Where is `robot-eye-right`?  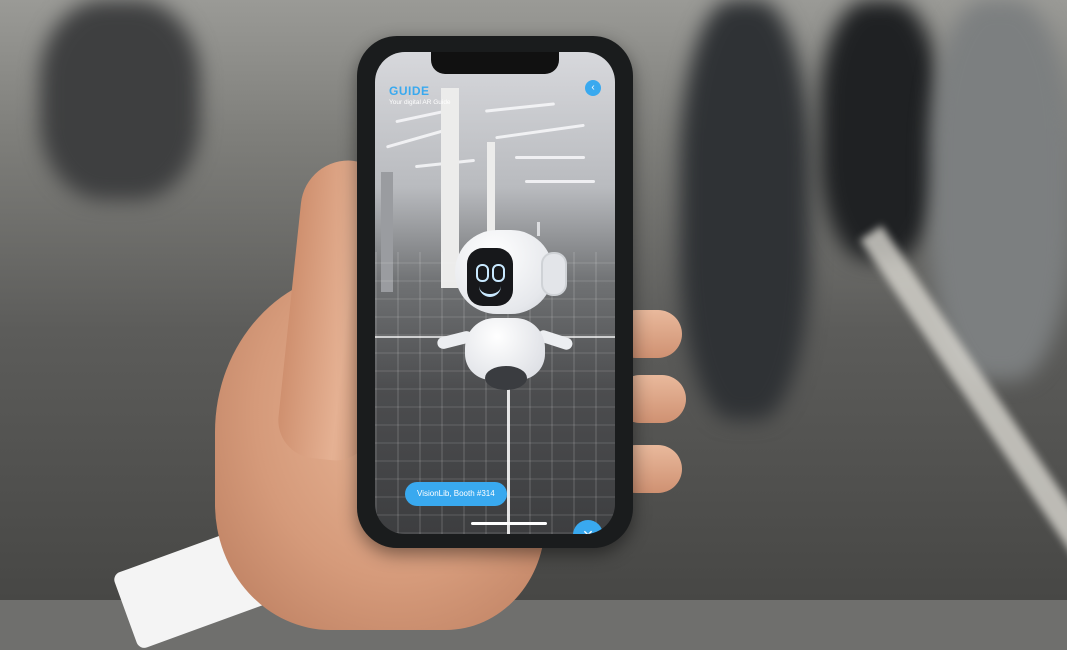
robot-eye-right is located at coordinates (498, 273).